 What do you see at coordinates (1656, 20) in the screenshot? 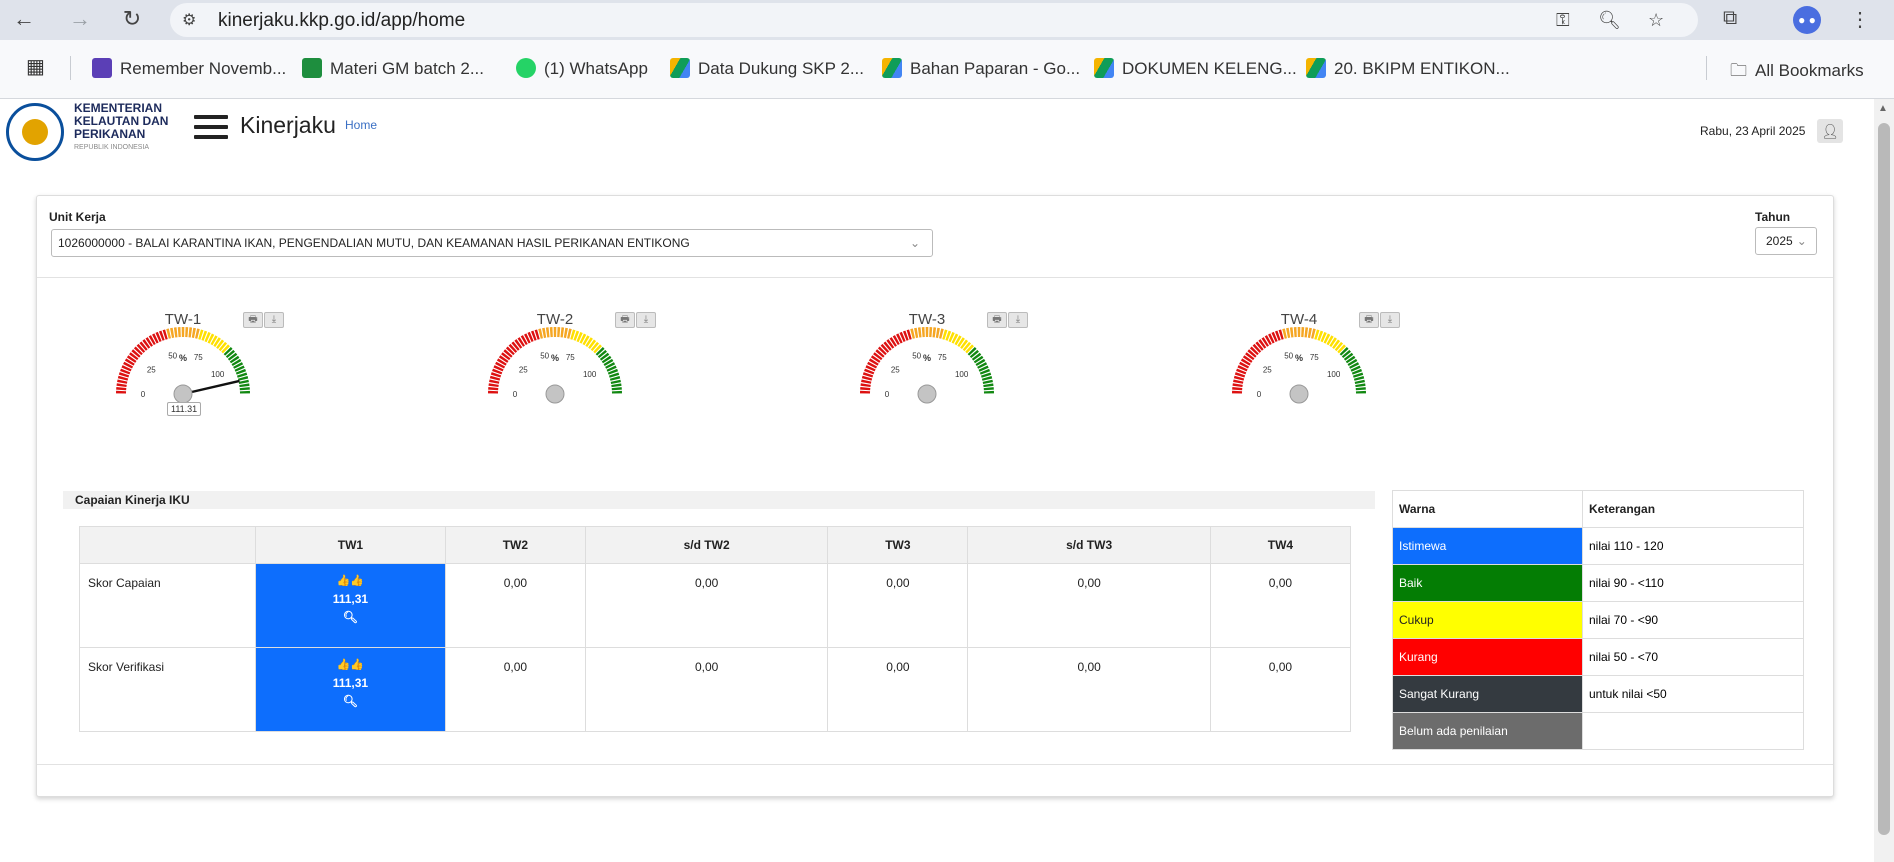
I see `bookmark-star-icon: ☆` at bounding box center [1656, 20].